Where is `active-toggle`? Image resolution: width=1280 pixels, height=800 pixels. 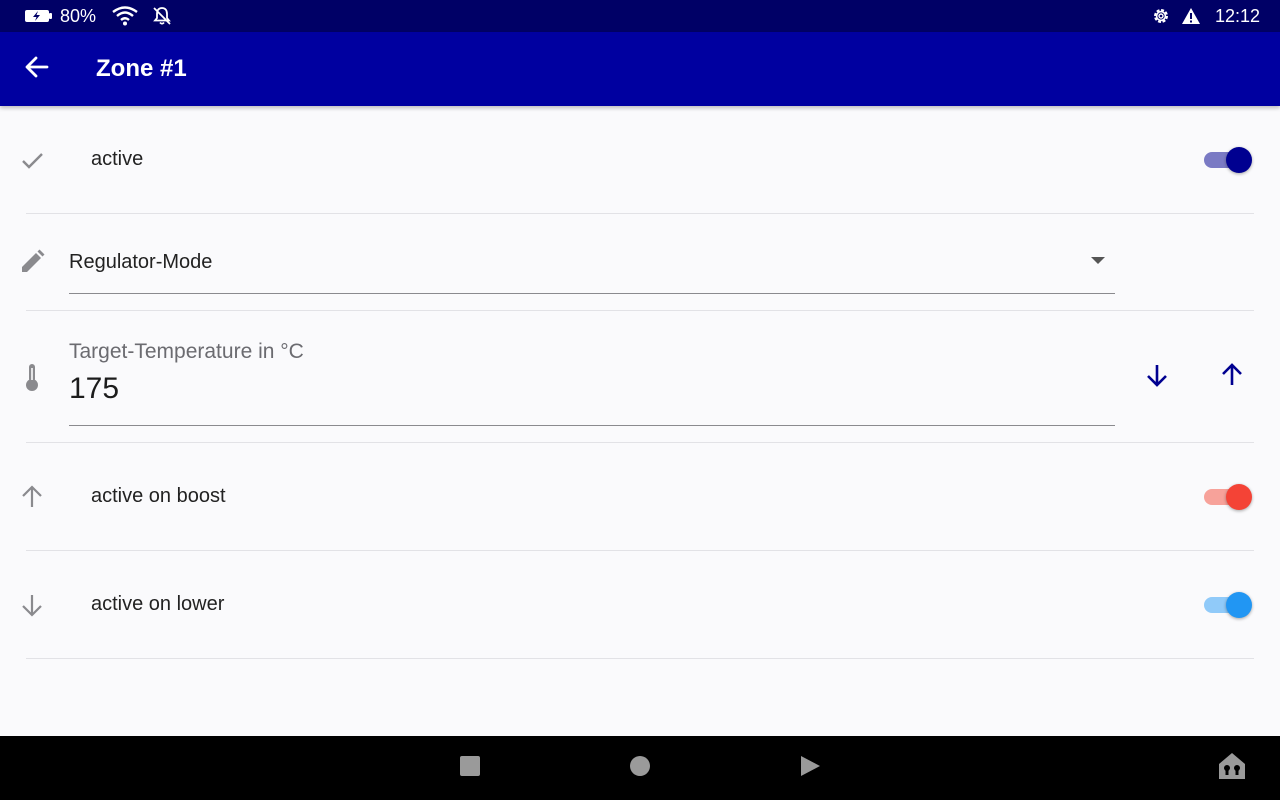
active-toggle is located at coordinates (1227, 160).